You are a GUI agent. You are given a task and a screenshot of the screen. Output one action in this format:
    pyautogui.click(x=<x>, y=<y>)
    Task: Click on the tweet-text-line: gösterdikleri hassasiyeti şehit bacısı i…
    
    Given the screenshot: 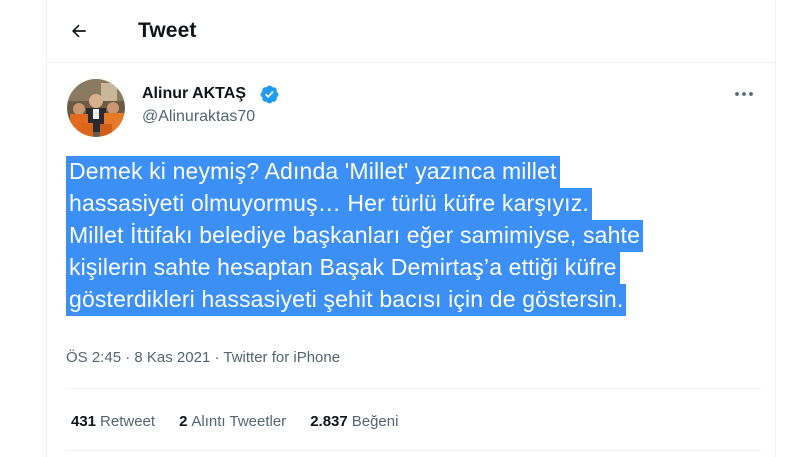 What is the action you would take?
    pyautogui.click(x=346, y=300)
    